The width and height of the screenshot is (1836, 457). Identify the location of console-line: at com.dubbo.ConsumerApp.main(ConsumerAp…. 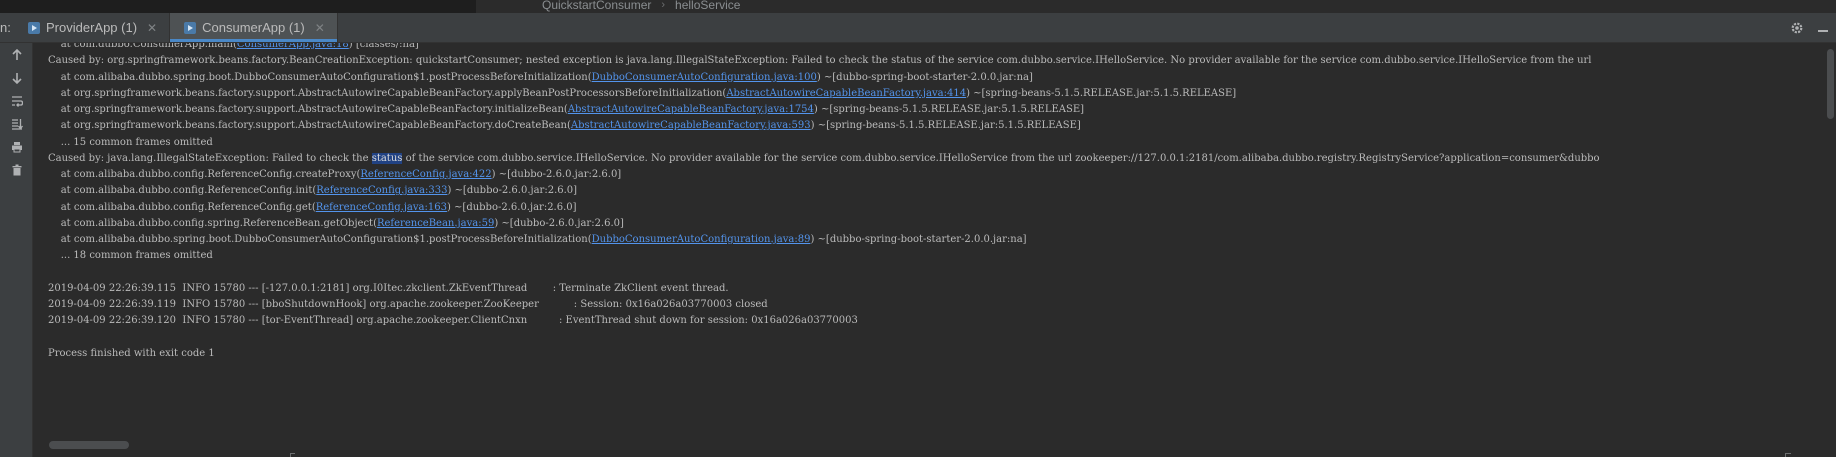
(233, 48).